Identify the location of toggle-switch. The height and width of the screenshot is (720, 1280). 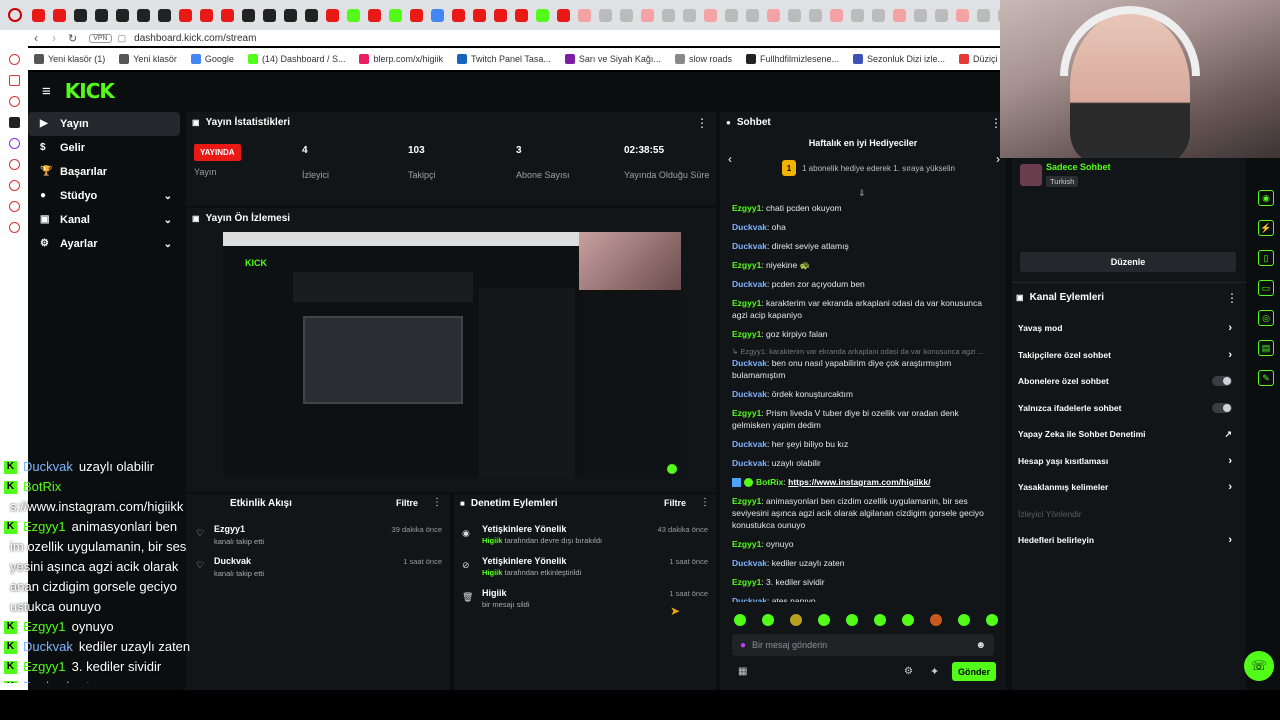
(1222, 407).